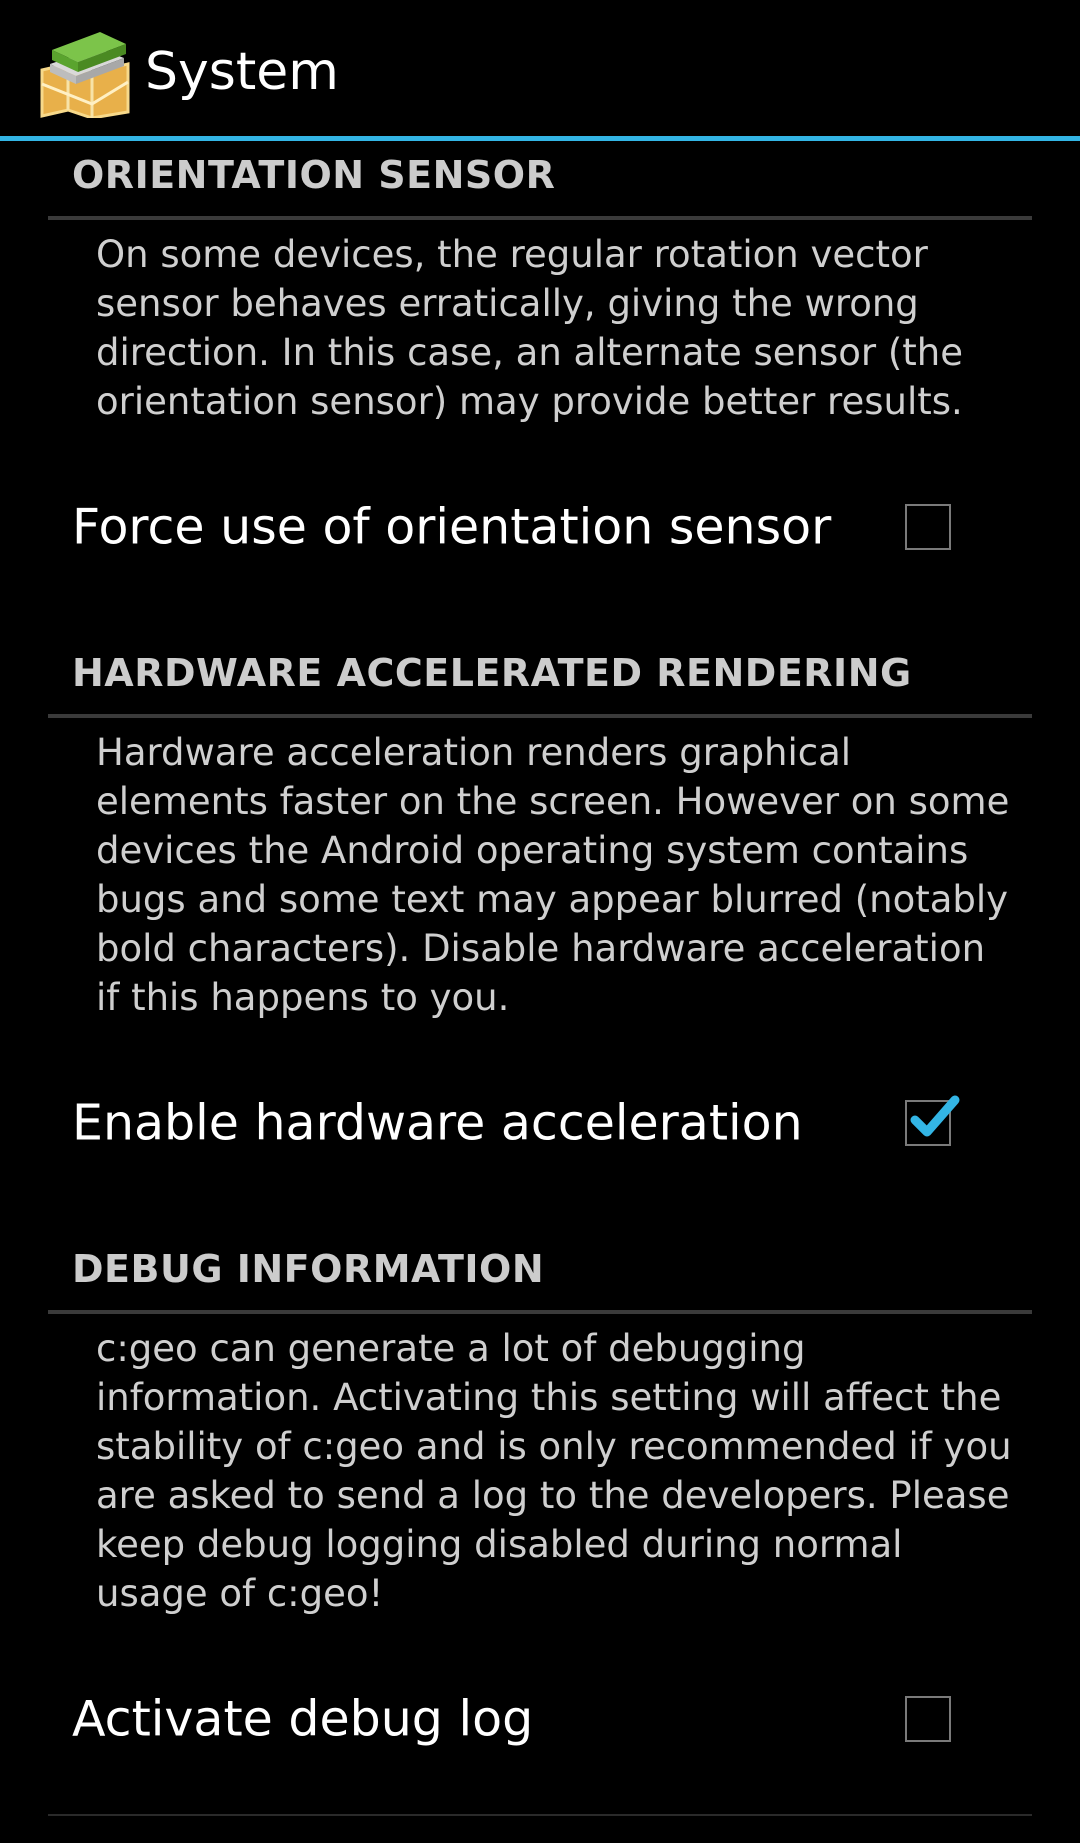 This screenshot has width=1080, height=1843. Describe the element at coordinates (308, 1269) in the screenshot. I see `section-header-debug-information: DEBUG INFORMATION` at that location.